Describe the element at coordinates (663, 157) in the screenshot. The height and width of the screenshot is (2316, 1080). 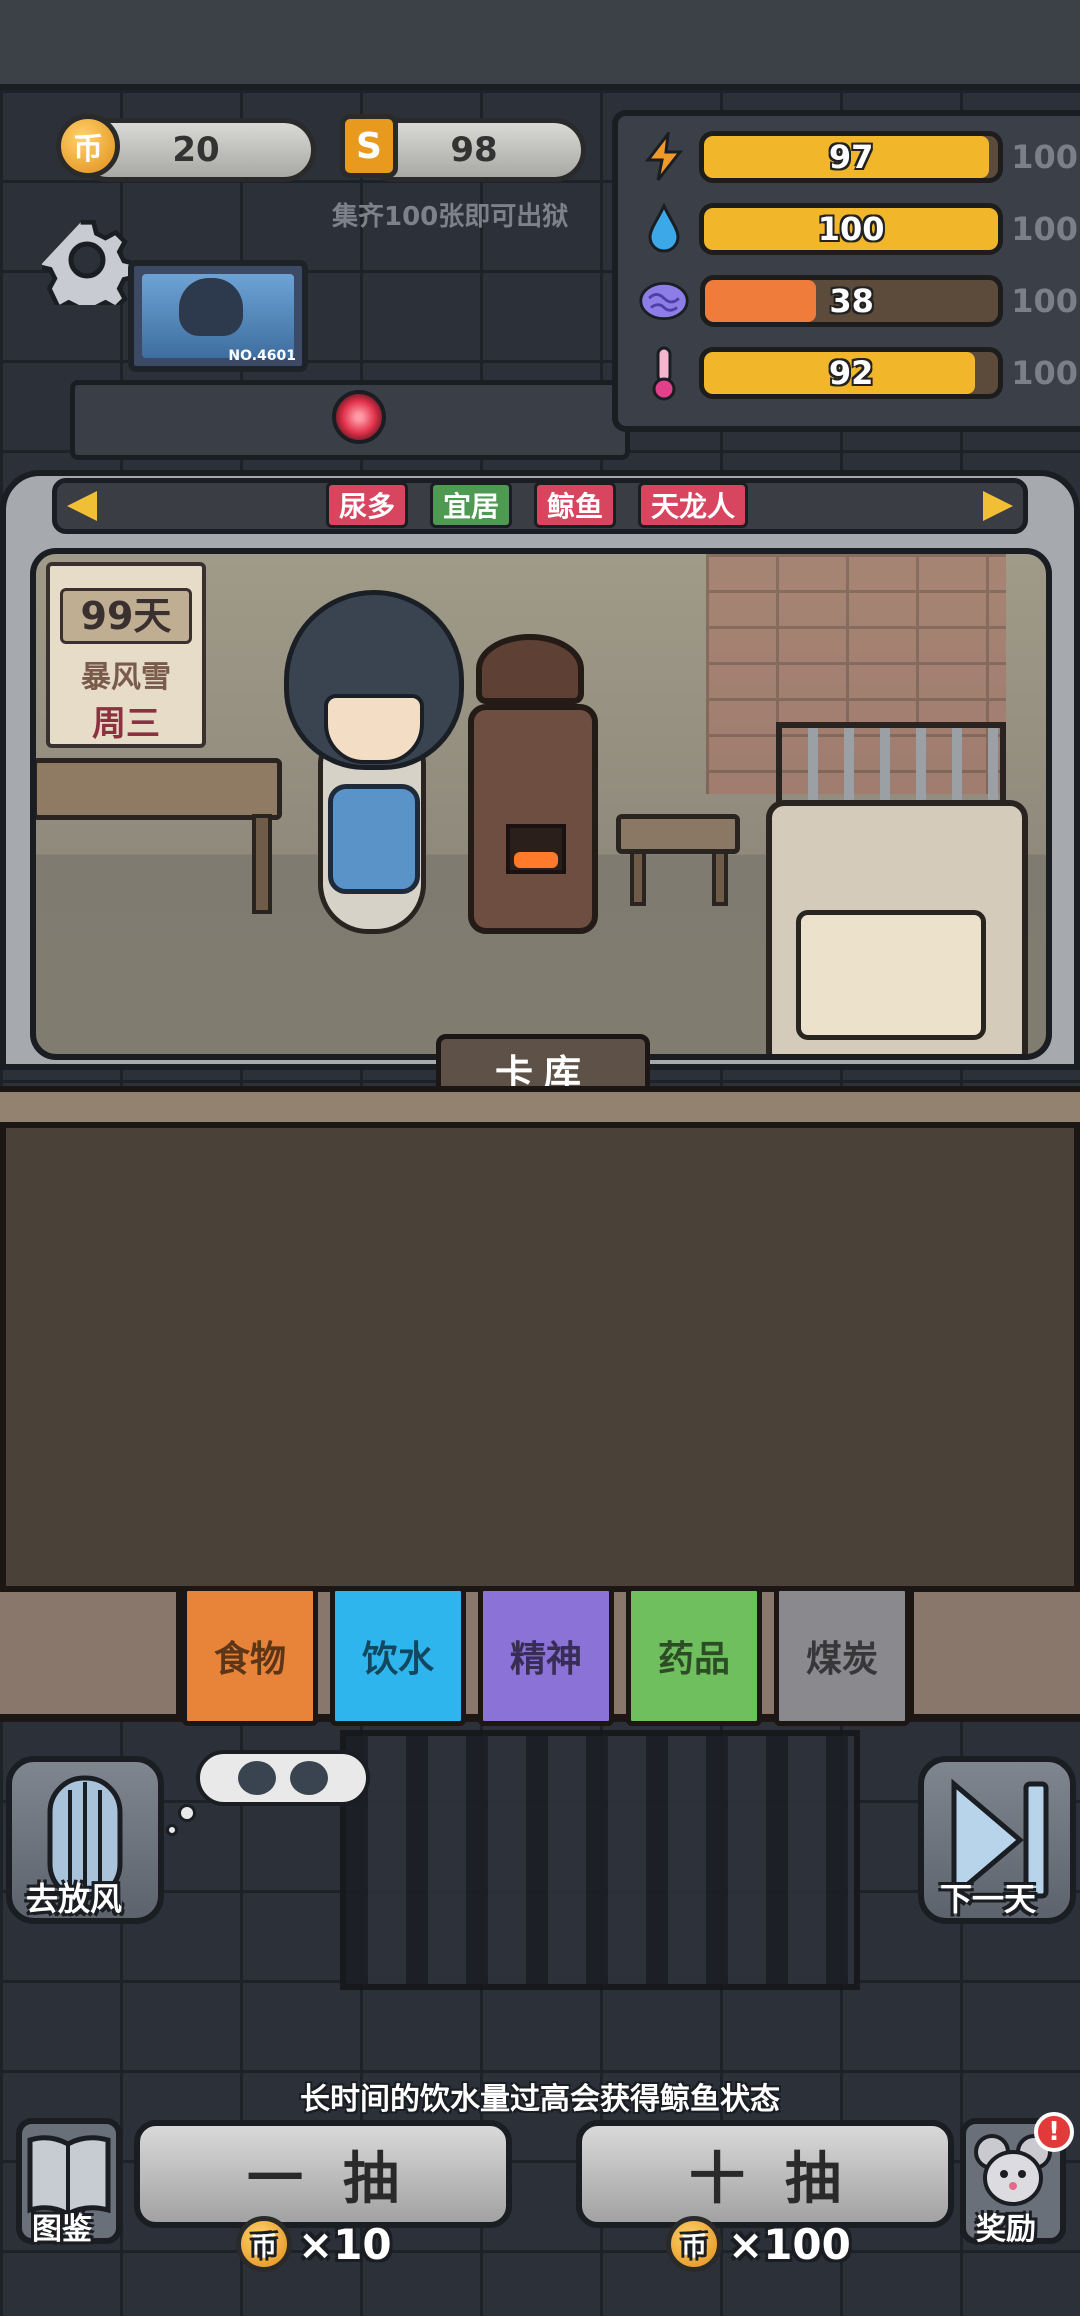
I see `lightning-icon` at that location.